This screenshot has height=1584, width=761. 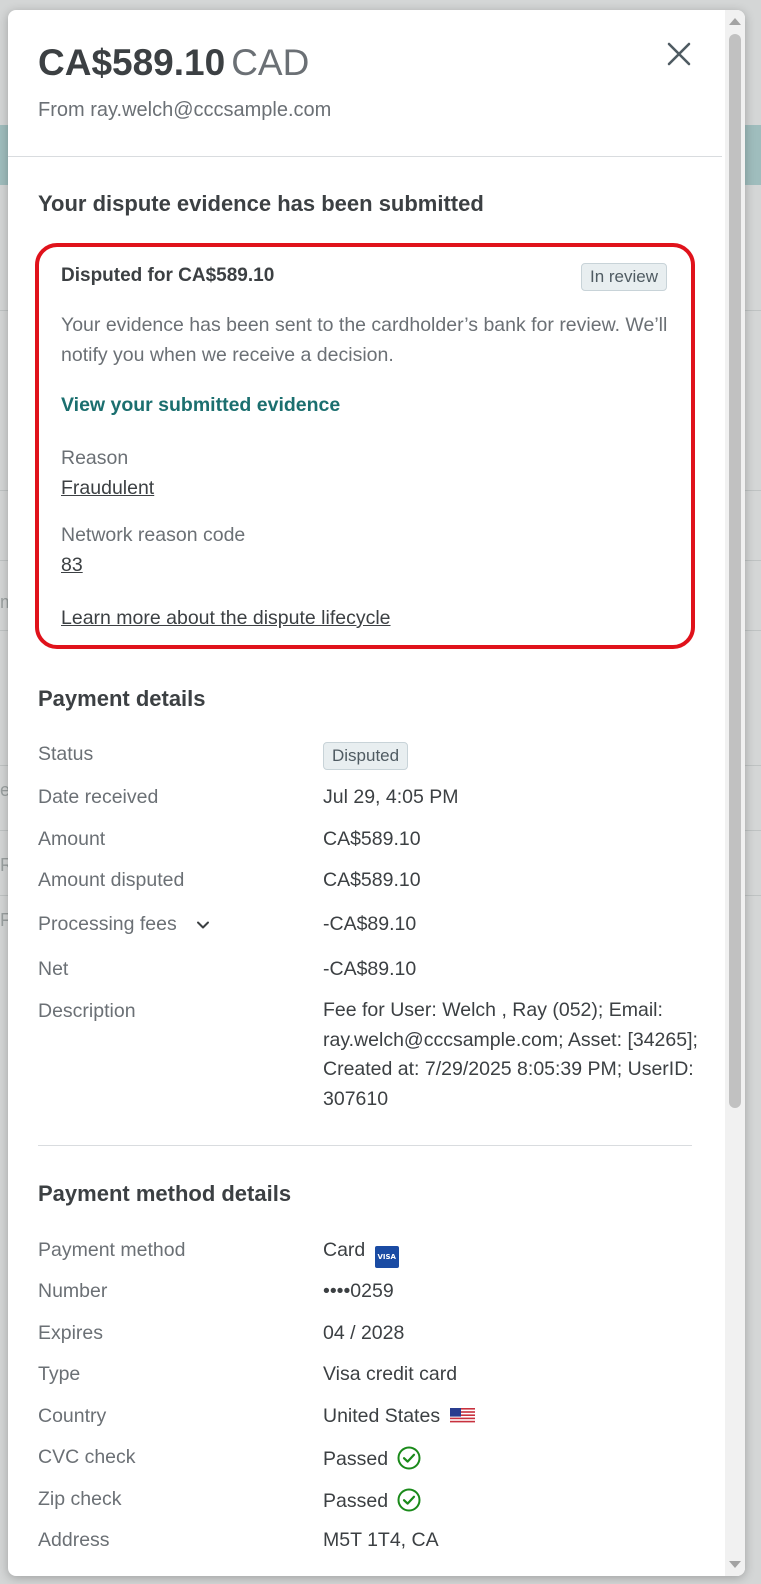 What do you see at coordinates (735, 1564) in the screenshot?
I see `scroll-down-arrow-icon` at bounding box center [735, 1564].